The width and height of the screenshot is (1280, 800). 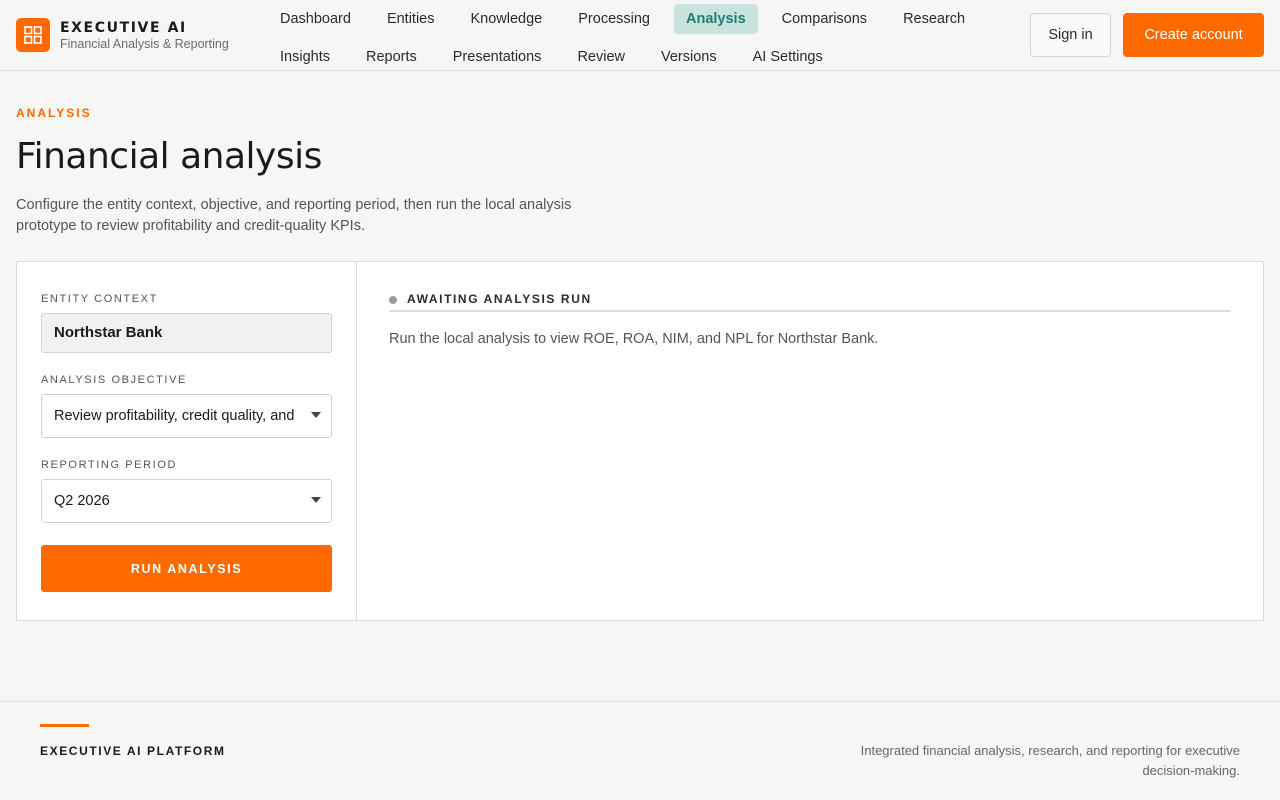 What do you see at coordinates (391, 57) in the screenshot?
I see `nav-item-reports: Reports` at bounding box center [391, 57].